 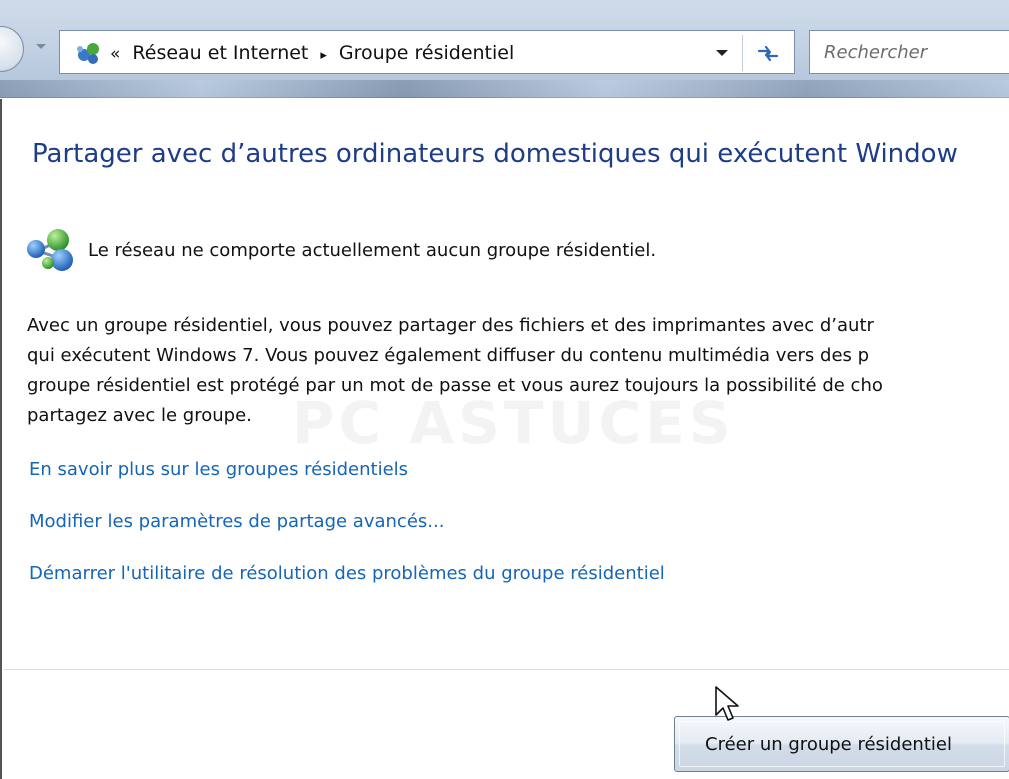 I want to click on breadcrumb-homegroup: Groupe résidentiel, so click(x=426, y=53).